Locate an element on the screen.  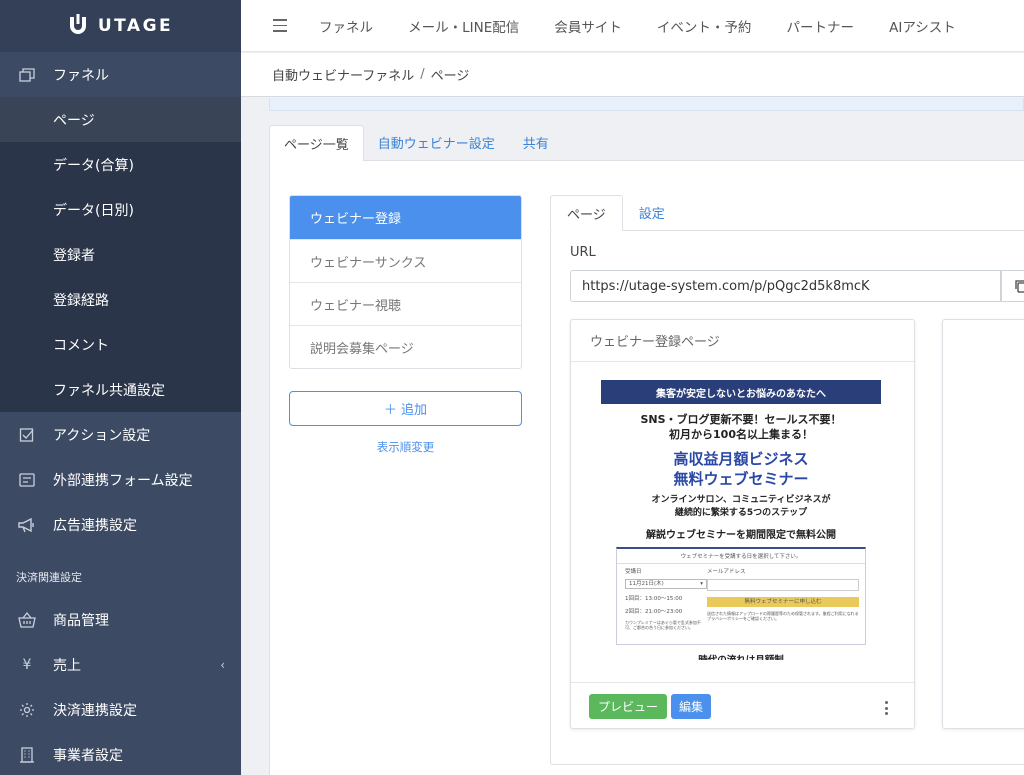
thumbnail-banner: 集客が安定しないとお悩みのあなたへ is located at coordinates (741, 392).